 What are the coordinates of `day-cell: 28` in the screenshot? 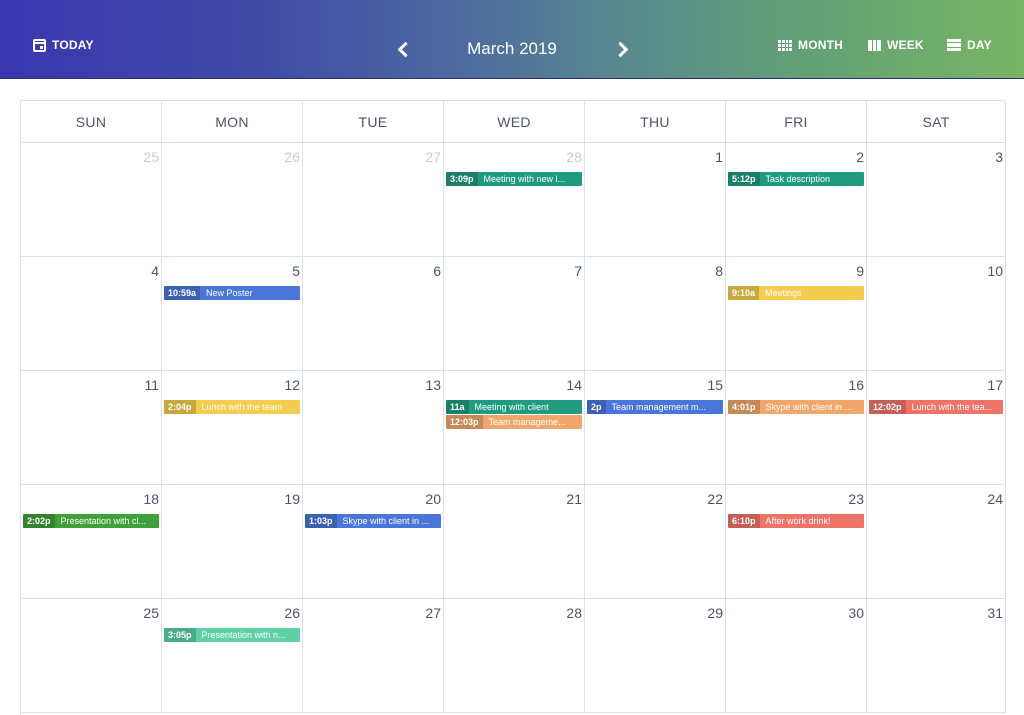 It's located at (514, 656).